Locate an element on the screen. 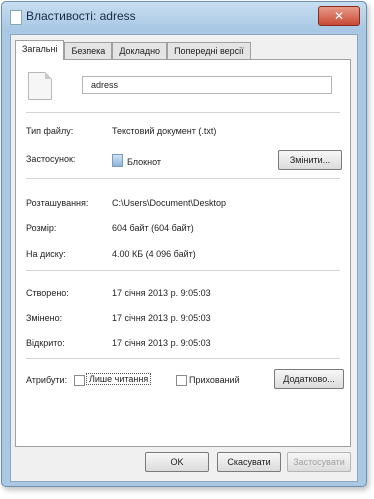 This screenshot has width=374, height=499. cancel-button: Скасувати is located at coordinates (249, 462).